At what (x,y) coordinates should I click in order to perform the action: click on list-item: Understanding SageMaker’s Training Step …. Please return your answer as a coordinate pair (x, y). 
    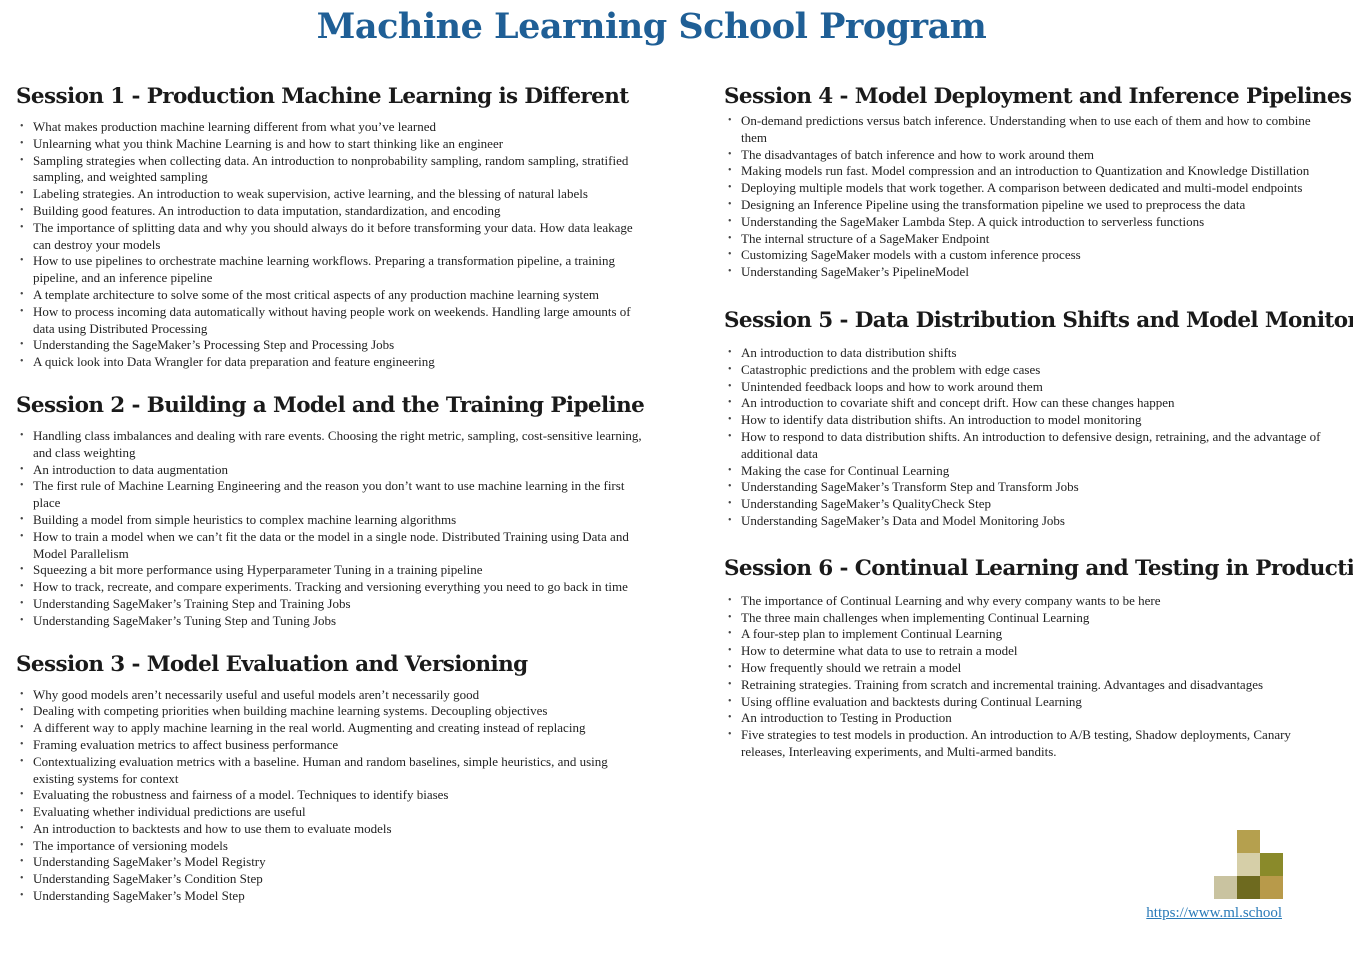
    Looking at the image, I should click on (331, 604).